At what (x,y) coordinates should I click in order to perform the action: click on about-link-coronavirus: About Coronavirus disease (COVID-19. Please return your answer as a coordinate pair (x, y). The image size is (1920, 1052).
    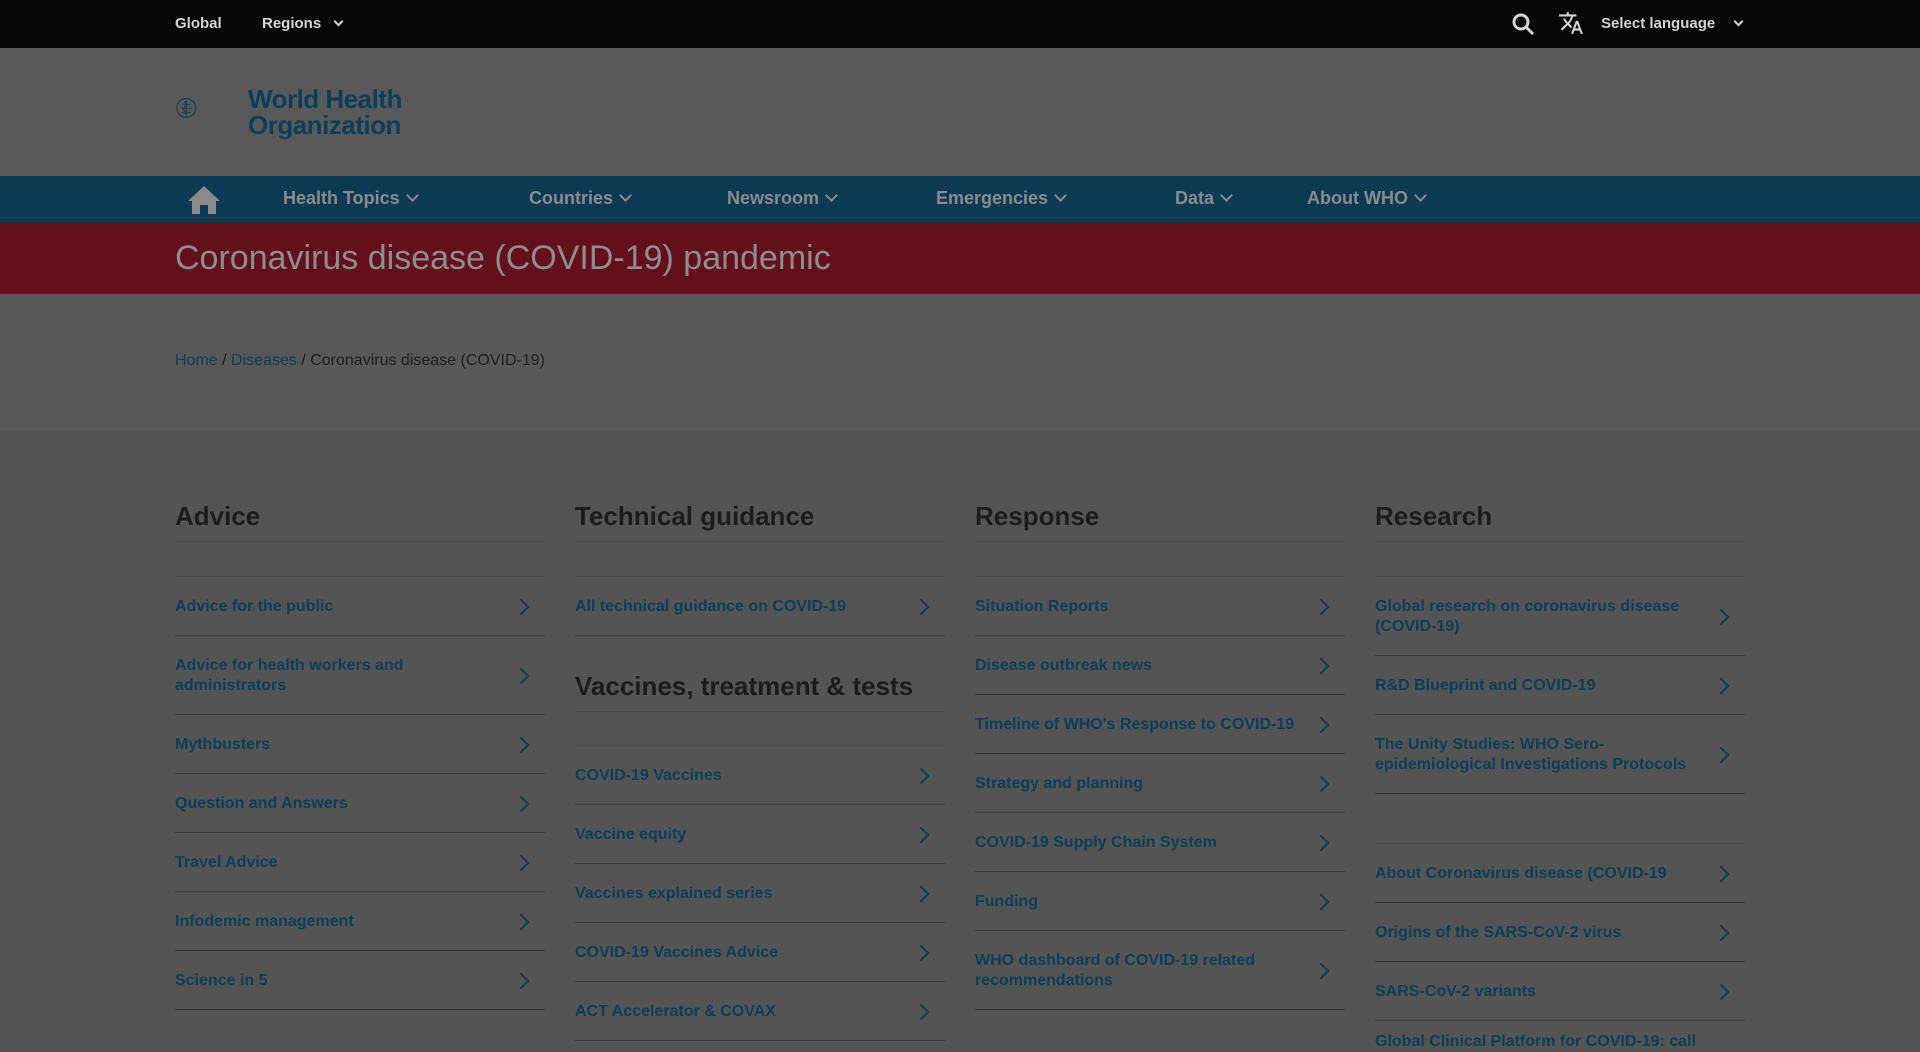
    Looking at the image, I should click on (1560, 873).